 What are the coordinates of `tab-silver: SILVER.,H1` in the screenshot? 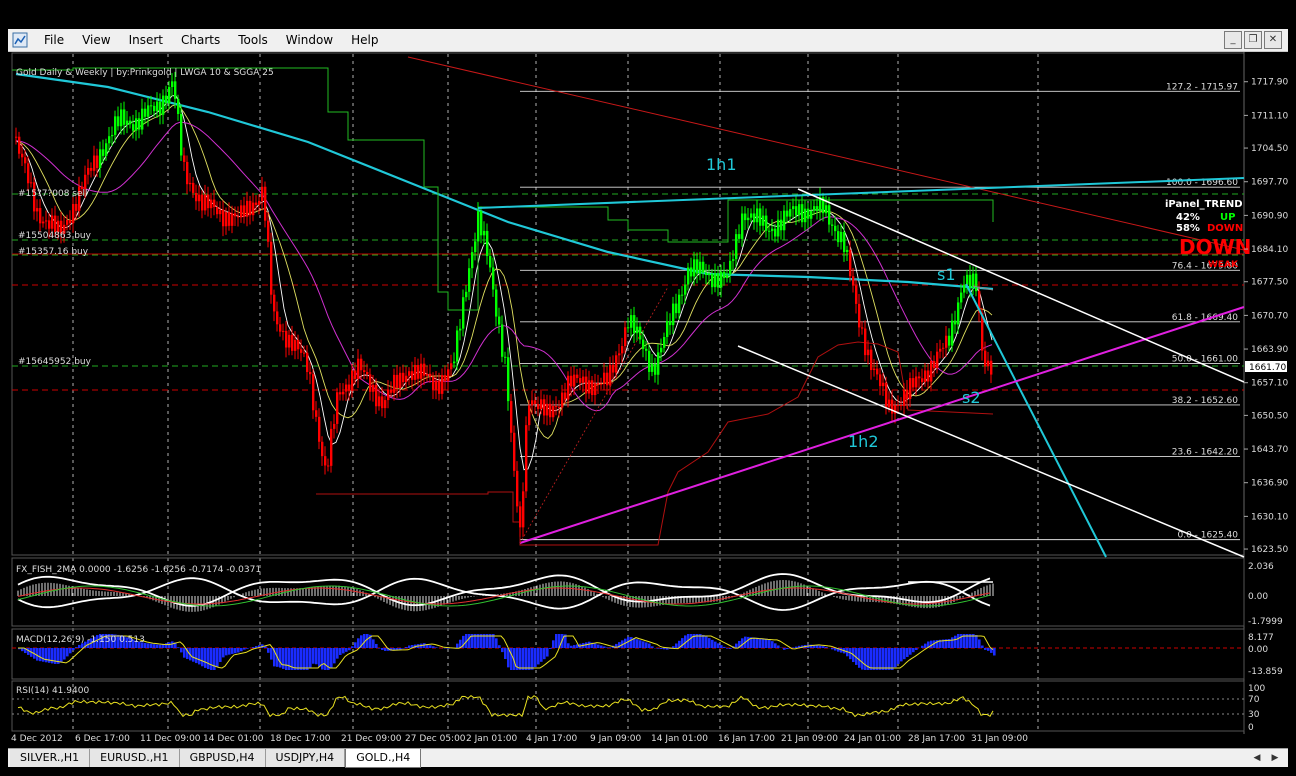 It's located at (50, 758).